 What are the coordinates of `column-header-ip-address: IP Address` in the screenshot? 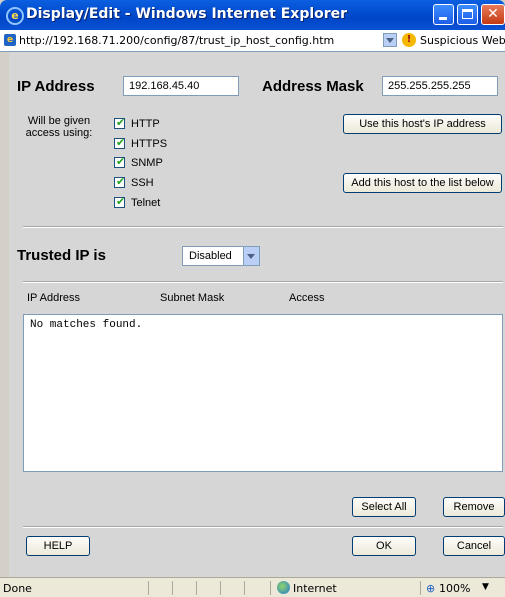 It's located at (53, 298).